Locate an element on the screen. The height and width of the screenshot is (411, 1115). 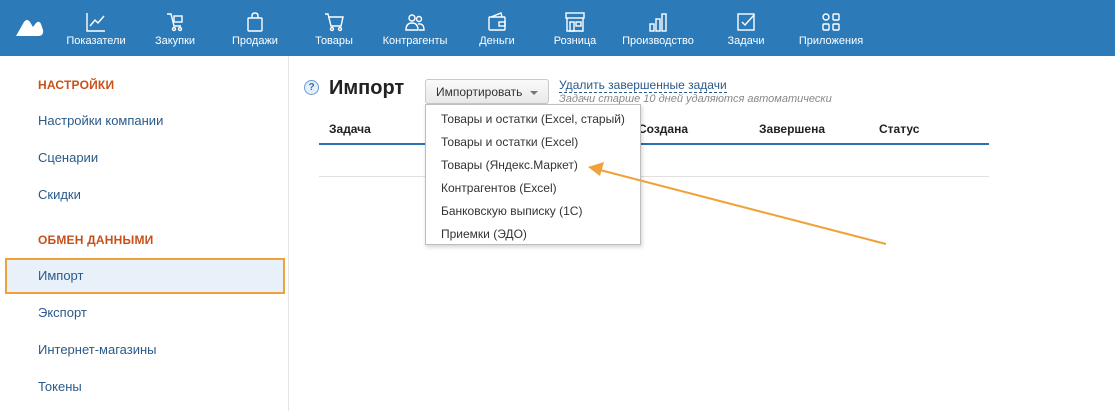
page-title: Импорт is located at coordinates (367, 88).